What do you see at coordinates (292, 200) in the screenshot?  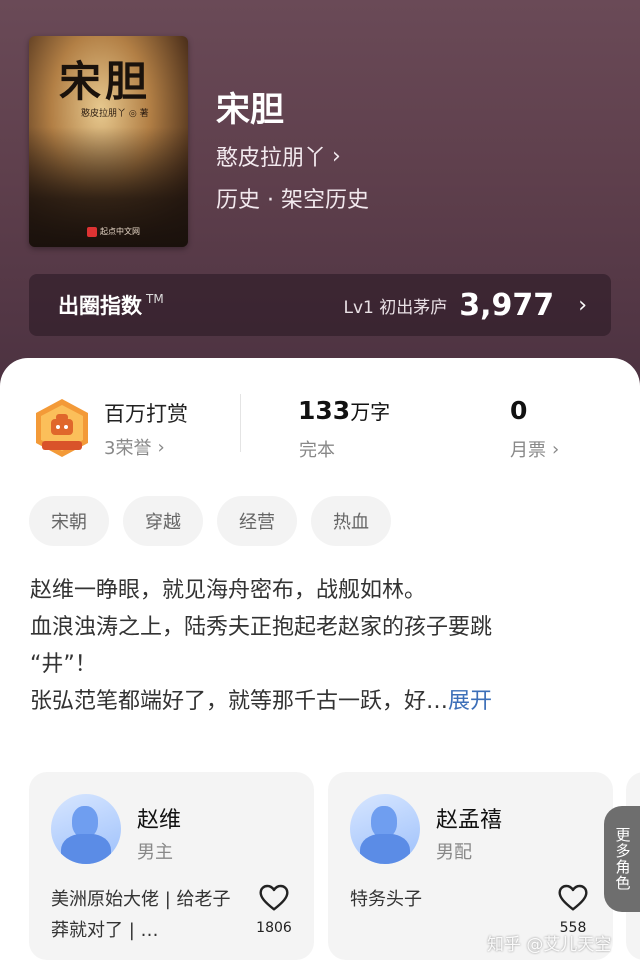 I see `book-genre: 历史 · 架空历史` at bounding box center [292, 200].